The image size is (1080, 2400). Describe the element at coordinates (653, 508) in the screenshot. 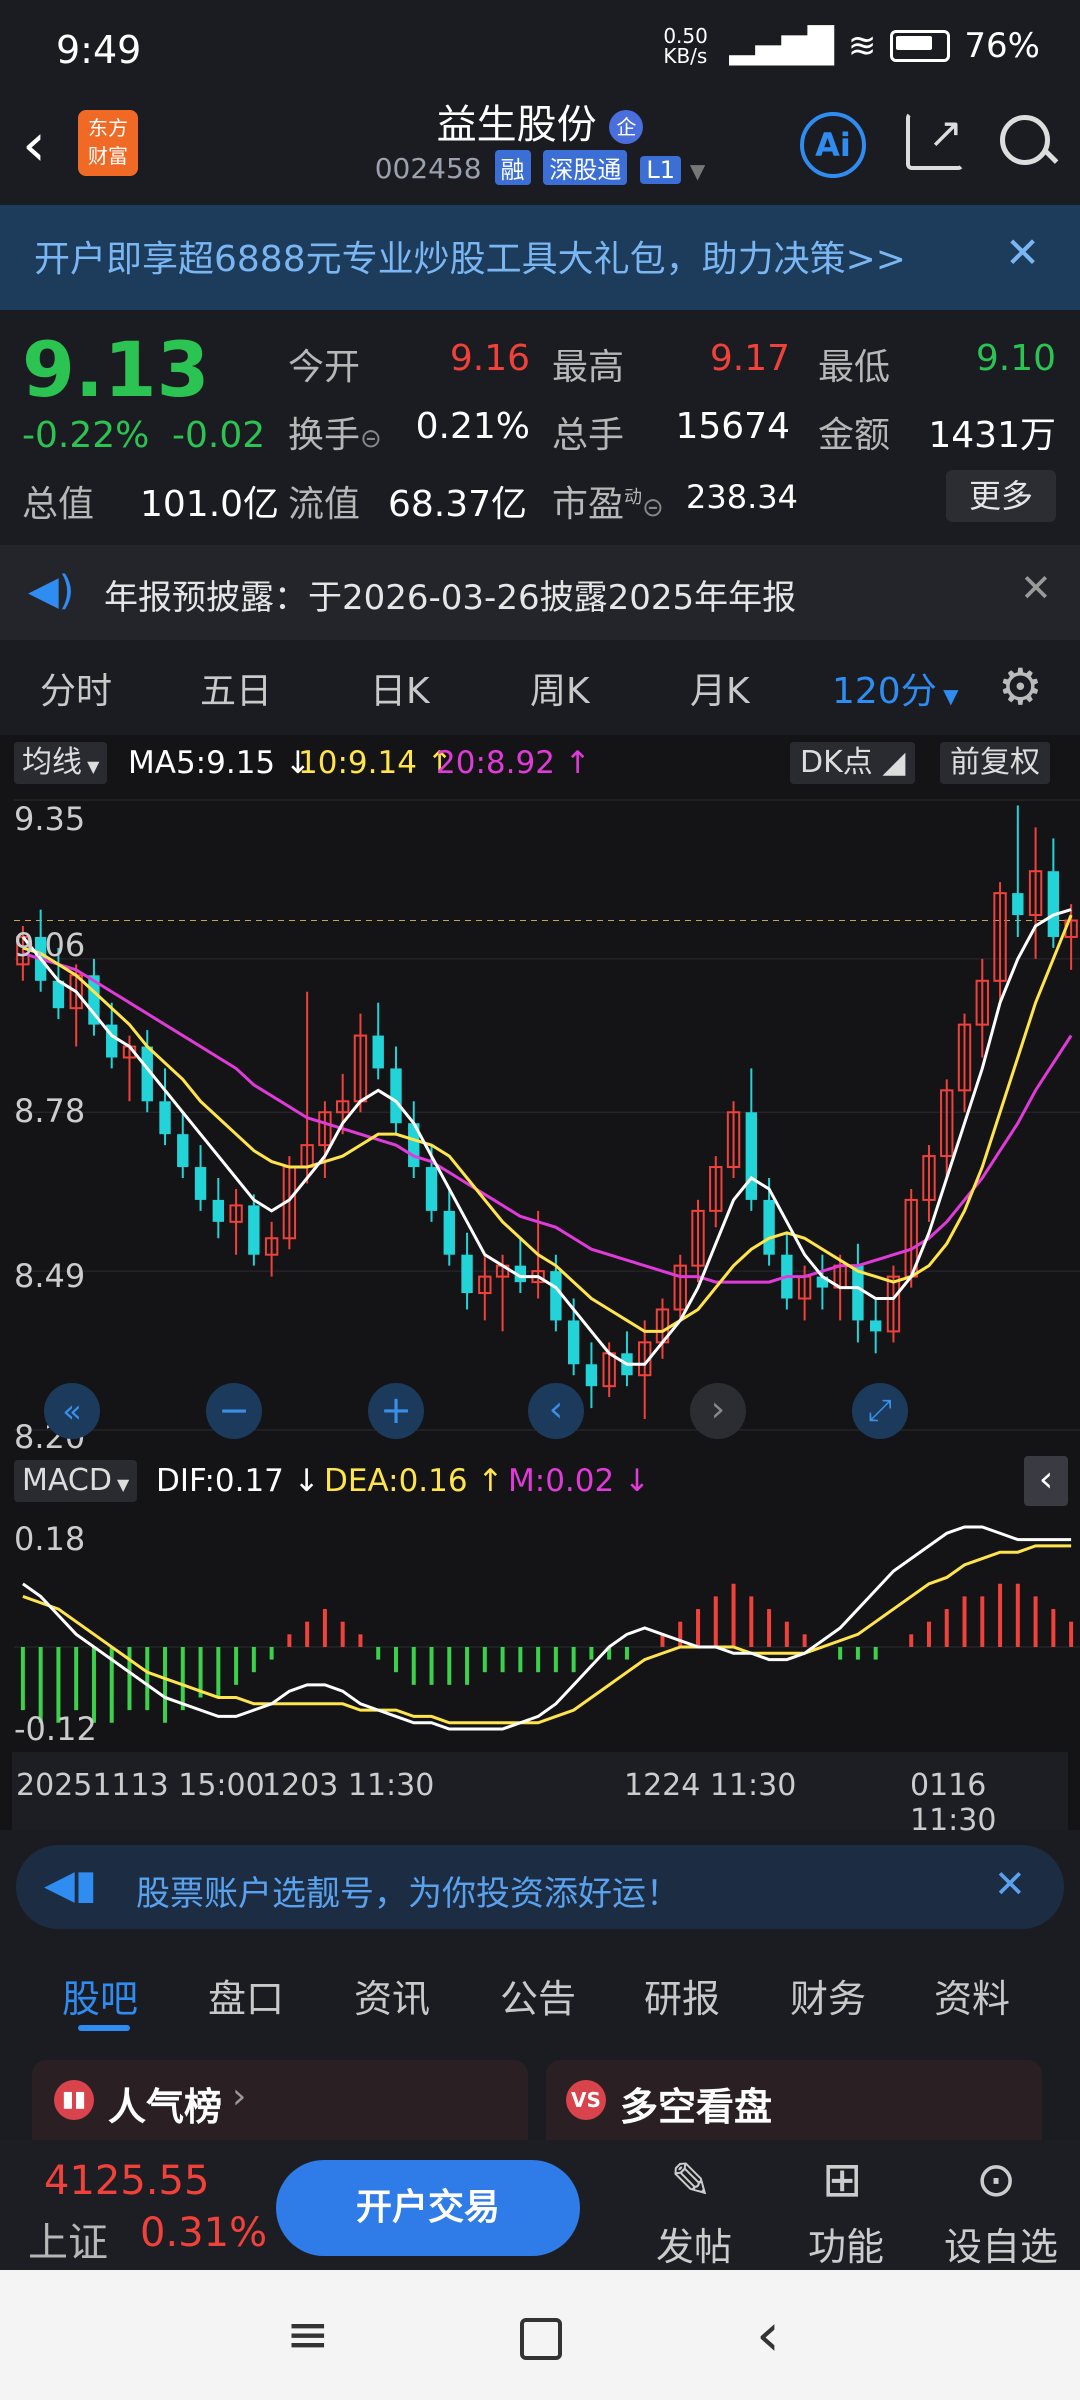

I see `pe-info-icon: ⊝` at that location.